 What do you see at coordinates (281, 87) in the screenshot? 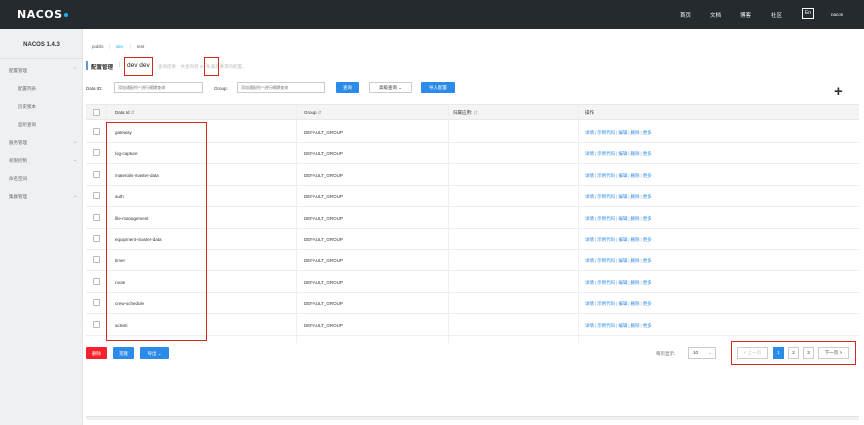
I see `group-input` at bounding box center [281, 87].